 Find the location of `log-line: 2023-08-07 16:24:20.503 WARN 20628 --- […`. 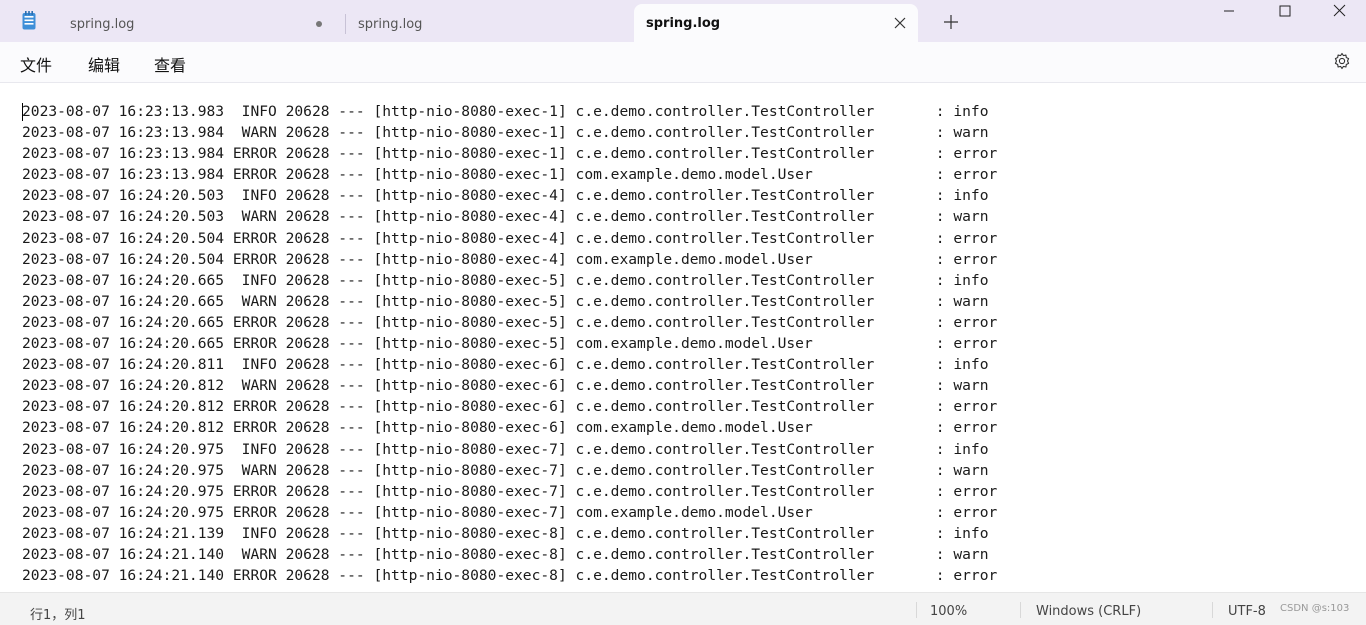

log-line: 2023-08-07 16:24:20.503 WARN 20628 --- [… is located at coordinates (505, 217).